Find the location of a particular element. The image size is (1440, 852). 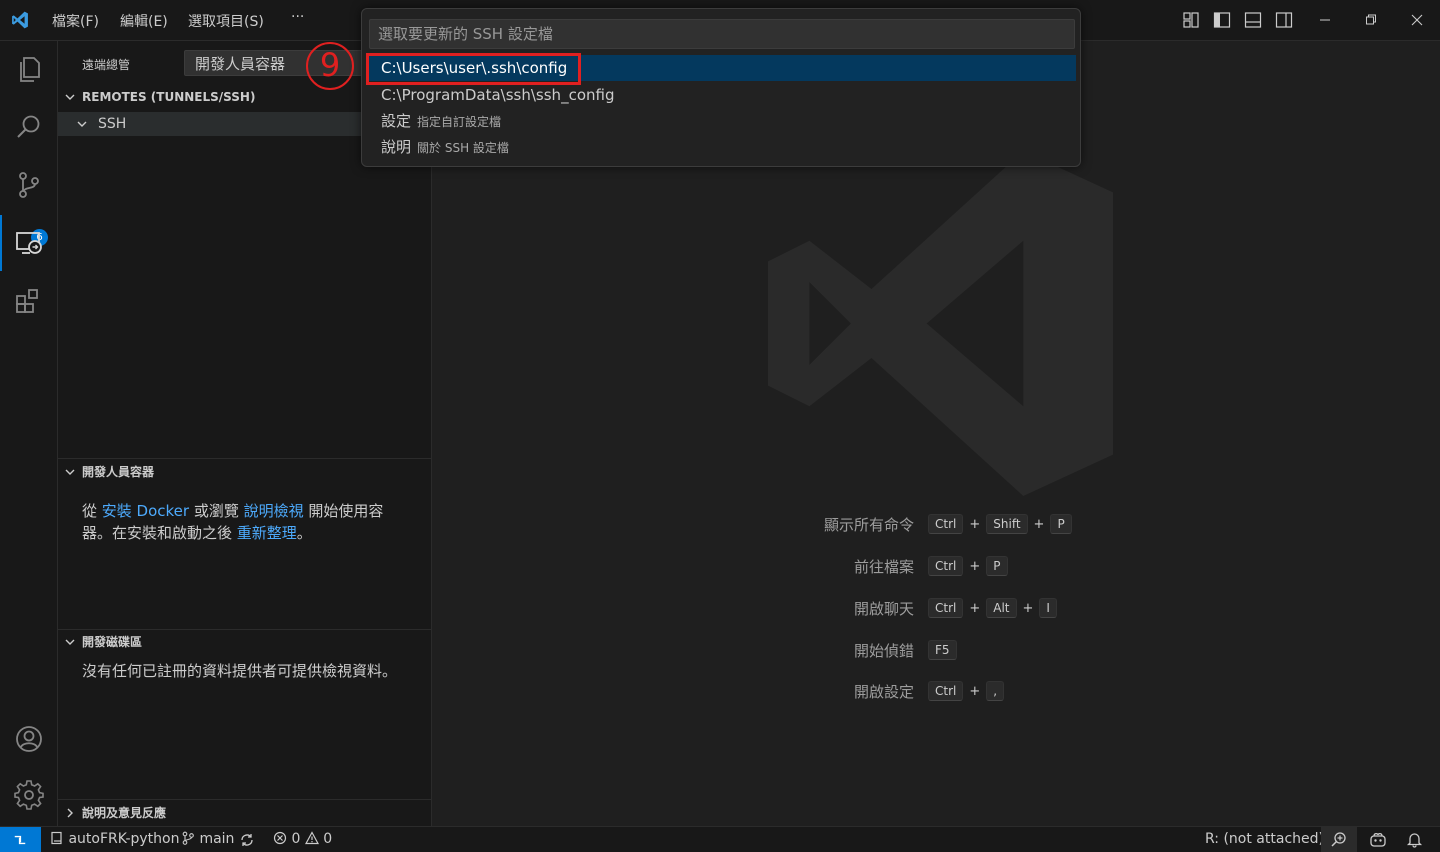

item-label: C:\ProgramData\ssh\ssh_config is located at coordinates (498, 95).